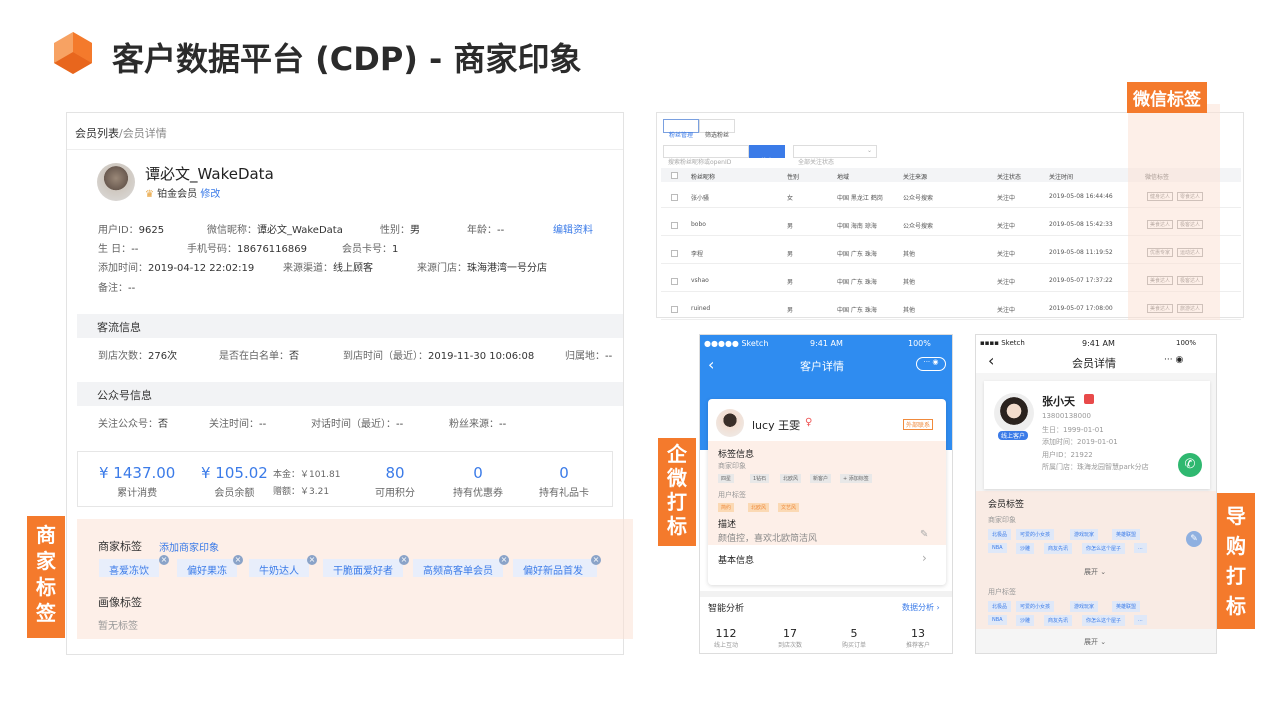 The height and width of the screenshot is (720, 1280). Describe the element at coordinates (1058, 548) in the screenshot. I see `phone2-merchant-tag: 商友先讯` at that location.